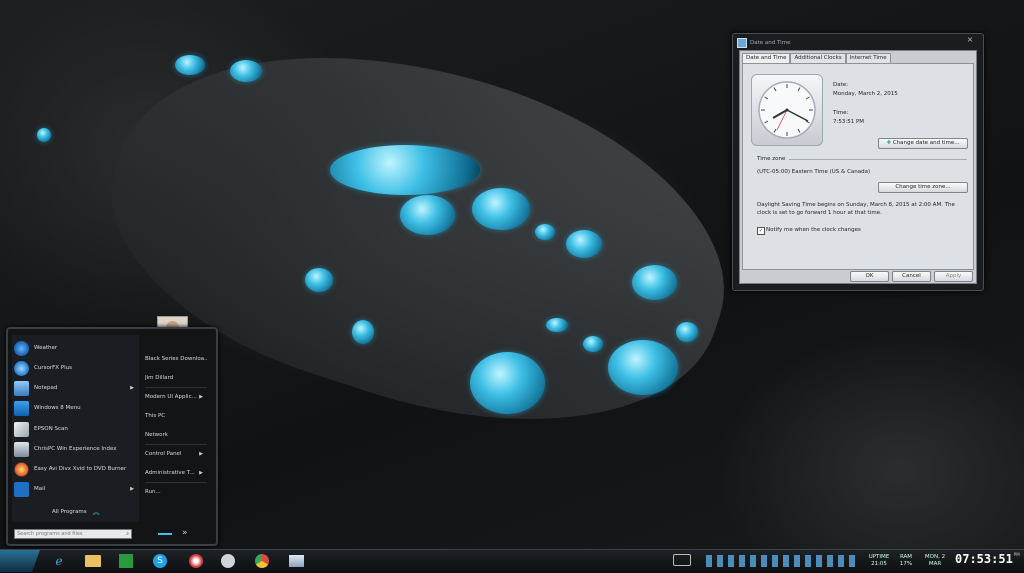  Describe the element at coordinates (75, 469) in the screenshot. I see `program-item-dvd-burner: Easy Avi Divx Xvid to DVD Burner` at that location.